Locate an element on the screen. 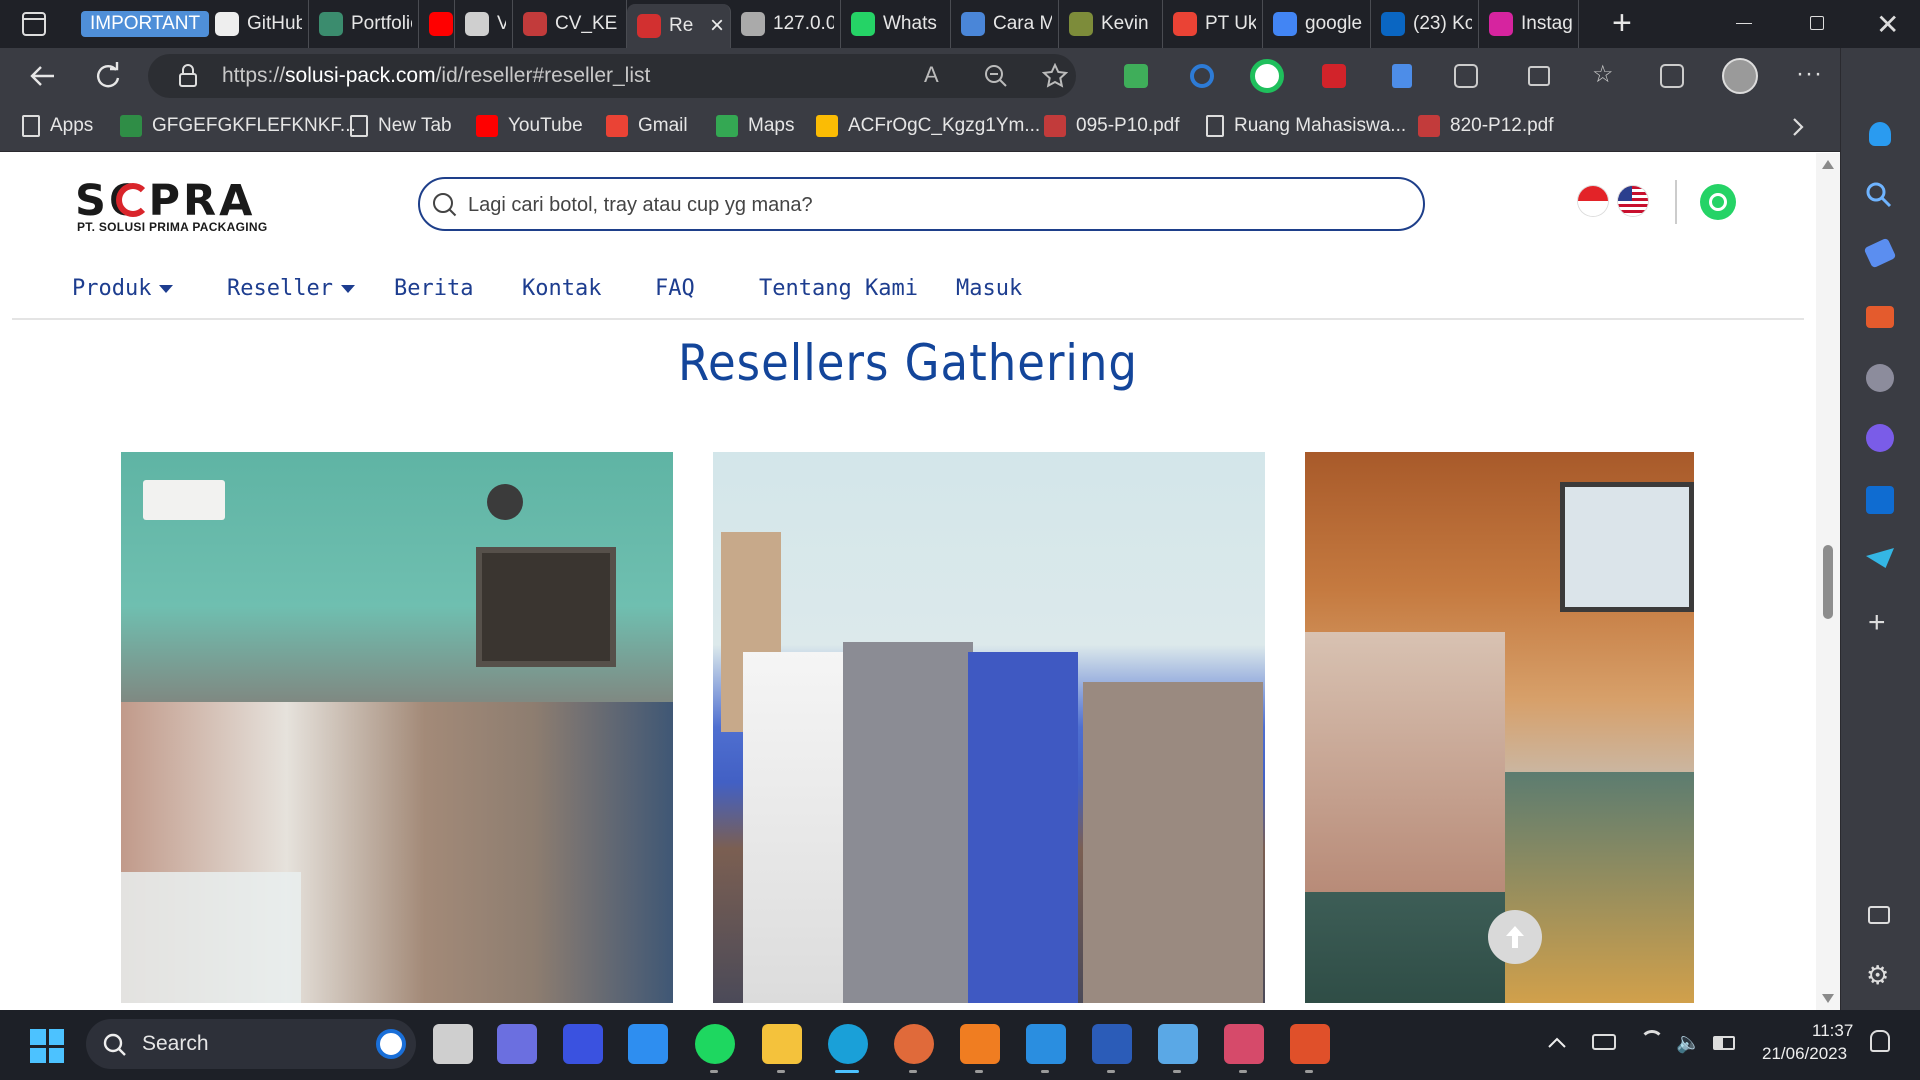  battery-icon is located at coordinates (1724, 1043).